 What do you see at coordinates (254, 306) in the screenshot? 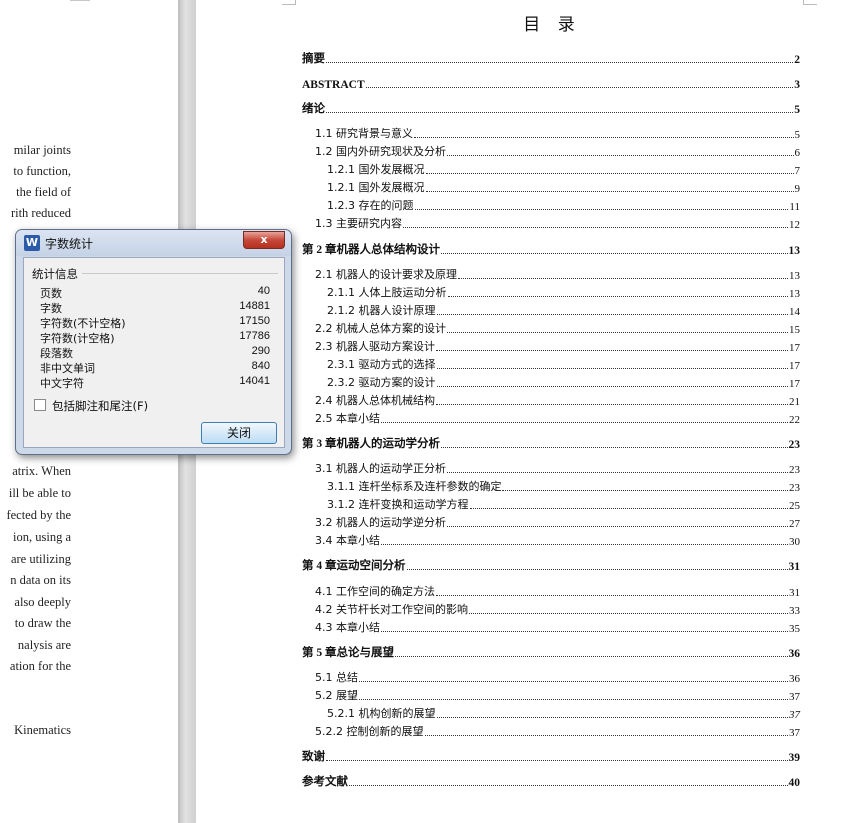
I see `stat-value: 14881` at bounding box center [254, 306].